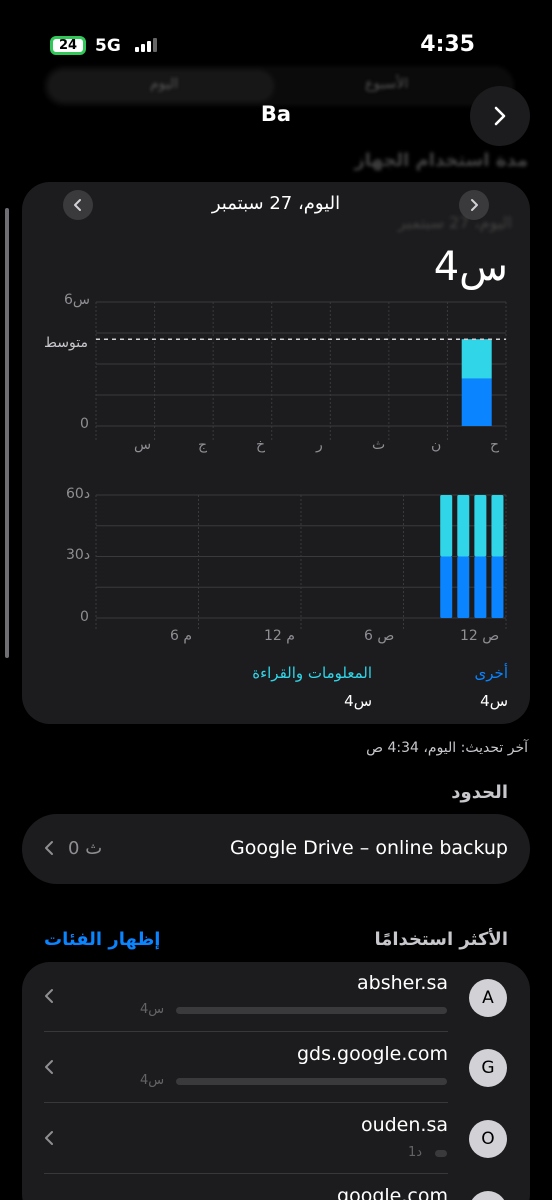  Describe the element at coordinates (78, 494) in the screenshot. I see `hourly-y-label-top: 60د` at that location.